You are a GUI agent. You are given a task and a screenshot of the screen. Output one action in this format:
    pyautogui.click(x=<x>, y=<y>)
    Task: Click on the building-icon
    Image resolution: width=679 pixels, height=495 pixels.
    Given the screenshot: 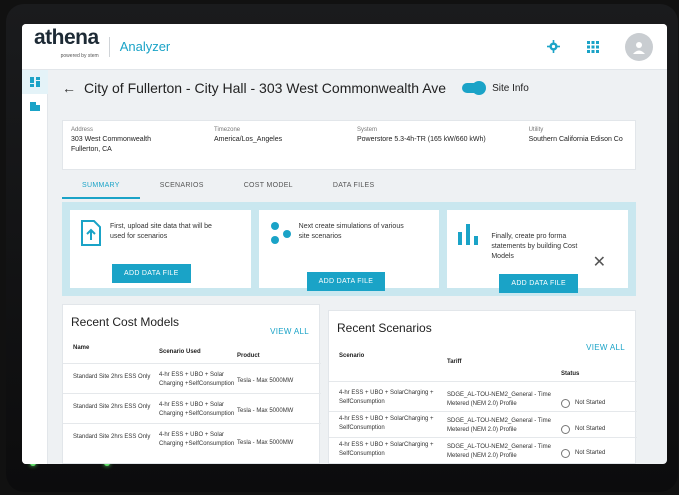 What is the action you would take?
    pyautogui.click(x=35, y=106)
    